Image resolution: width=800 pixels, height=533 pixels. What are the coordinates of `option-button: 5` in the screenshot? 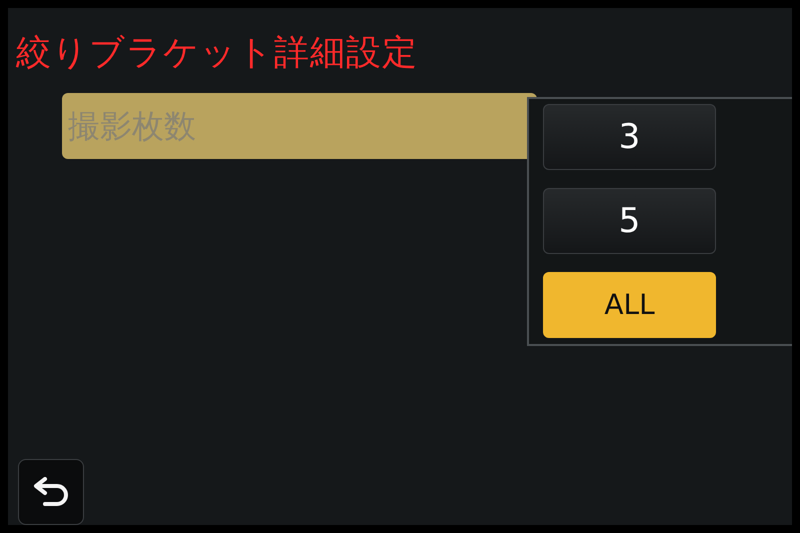 It's located at (629, 221).